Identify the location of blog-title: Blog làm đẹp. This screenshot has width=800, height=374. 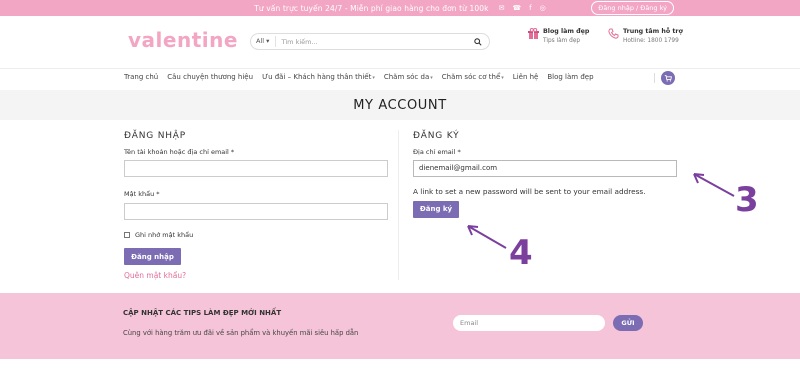
(566, 31).